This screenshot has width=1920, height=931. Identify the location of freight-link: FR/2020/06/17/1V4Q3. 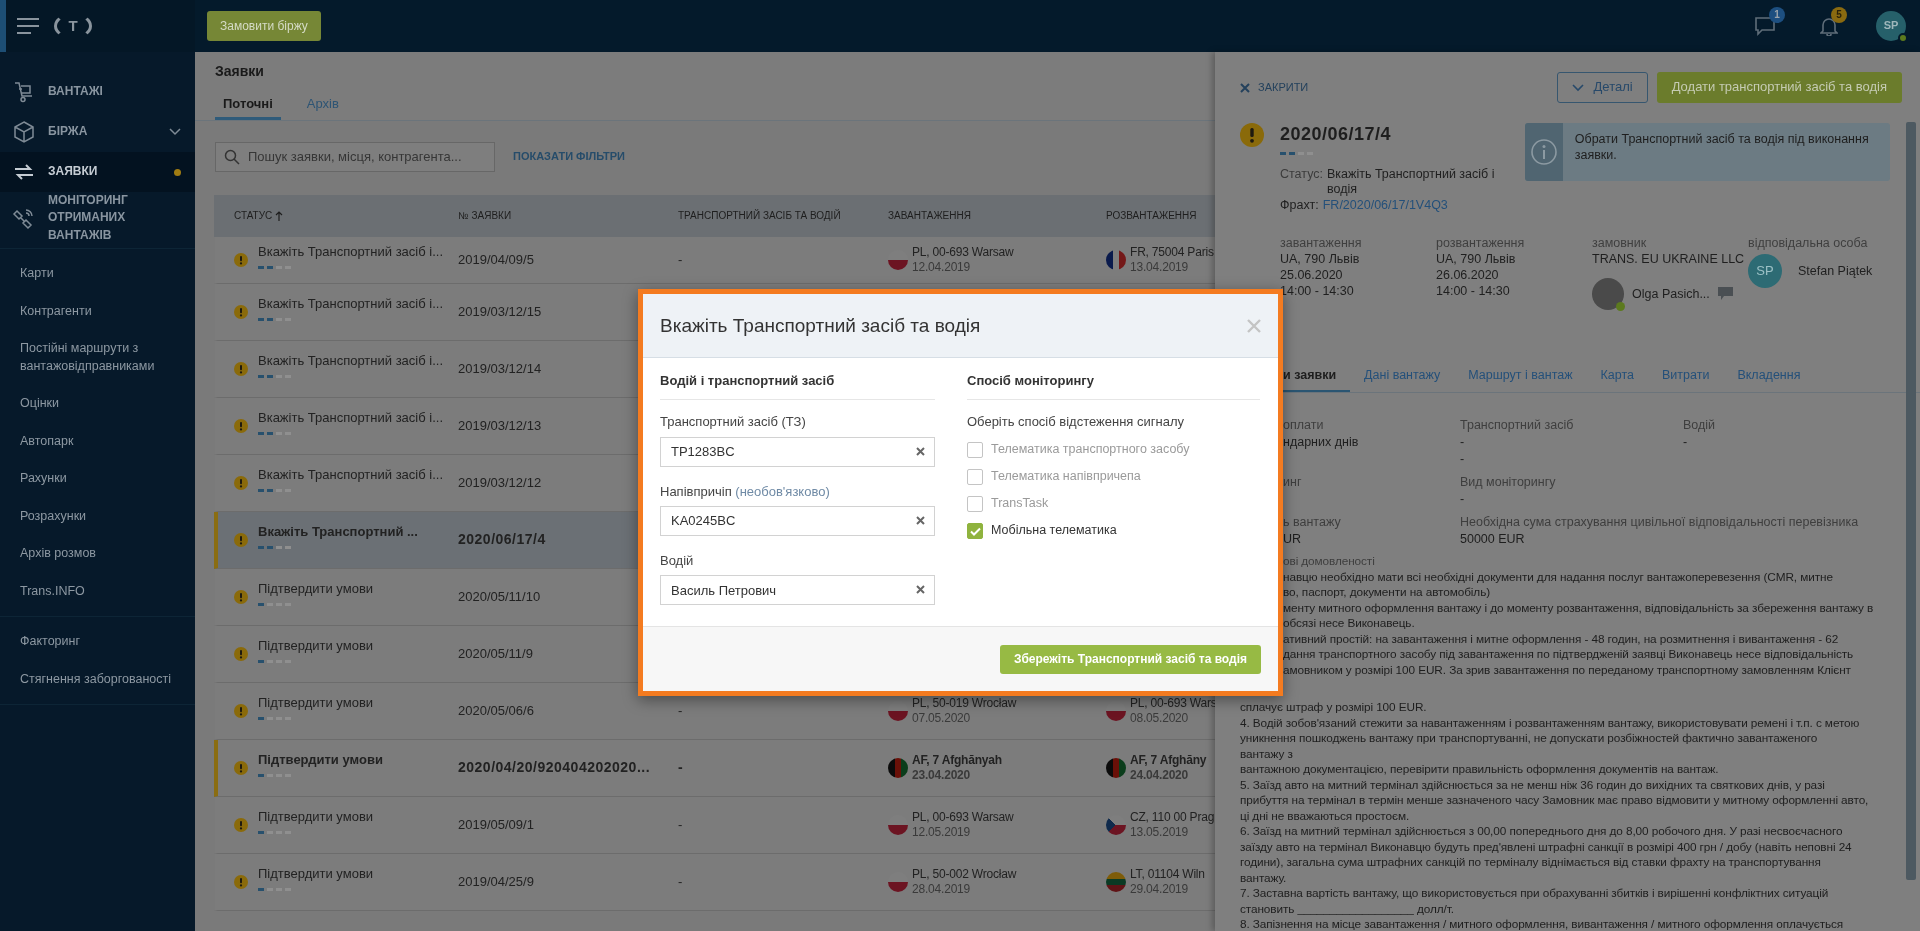
(1385, 206).